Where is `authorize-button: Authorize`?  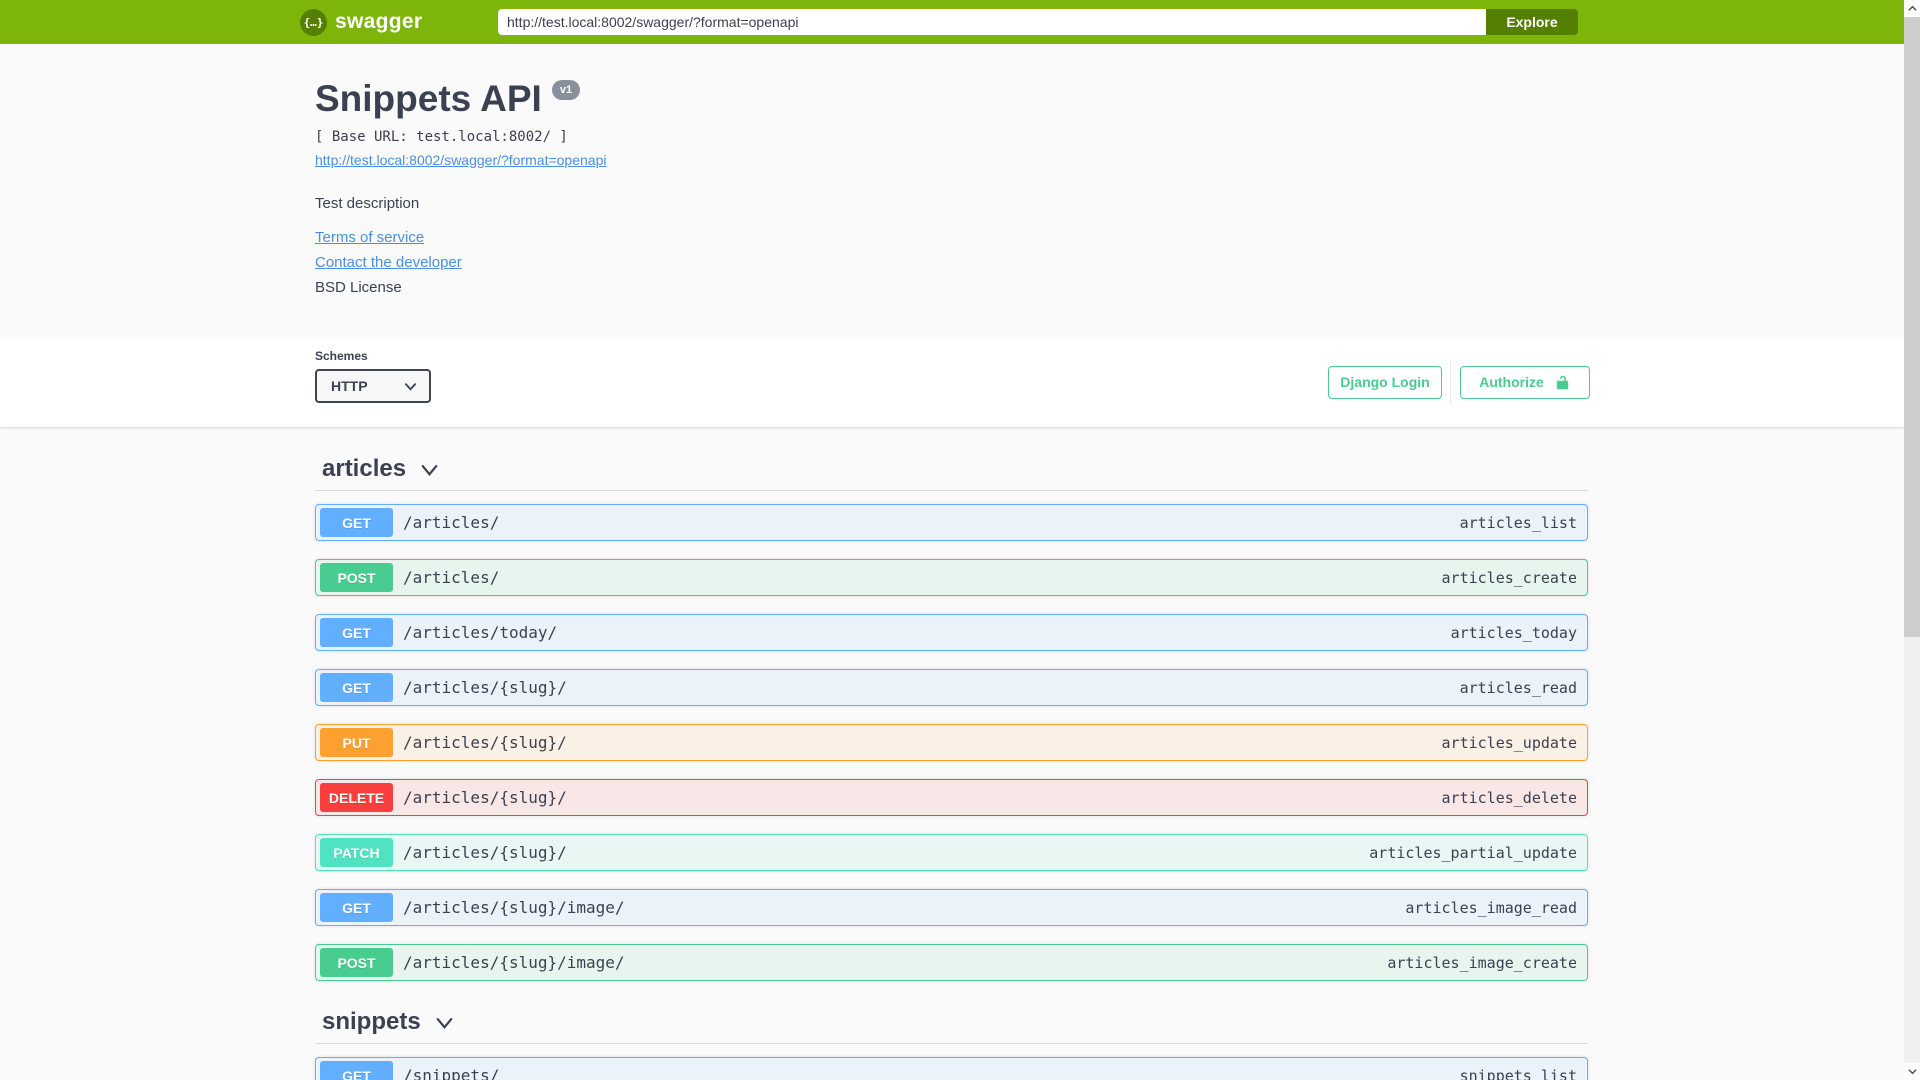
authorize-button: Authorize is located at coordinates (1525, 382).